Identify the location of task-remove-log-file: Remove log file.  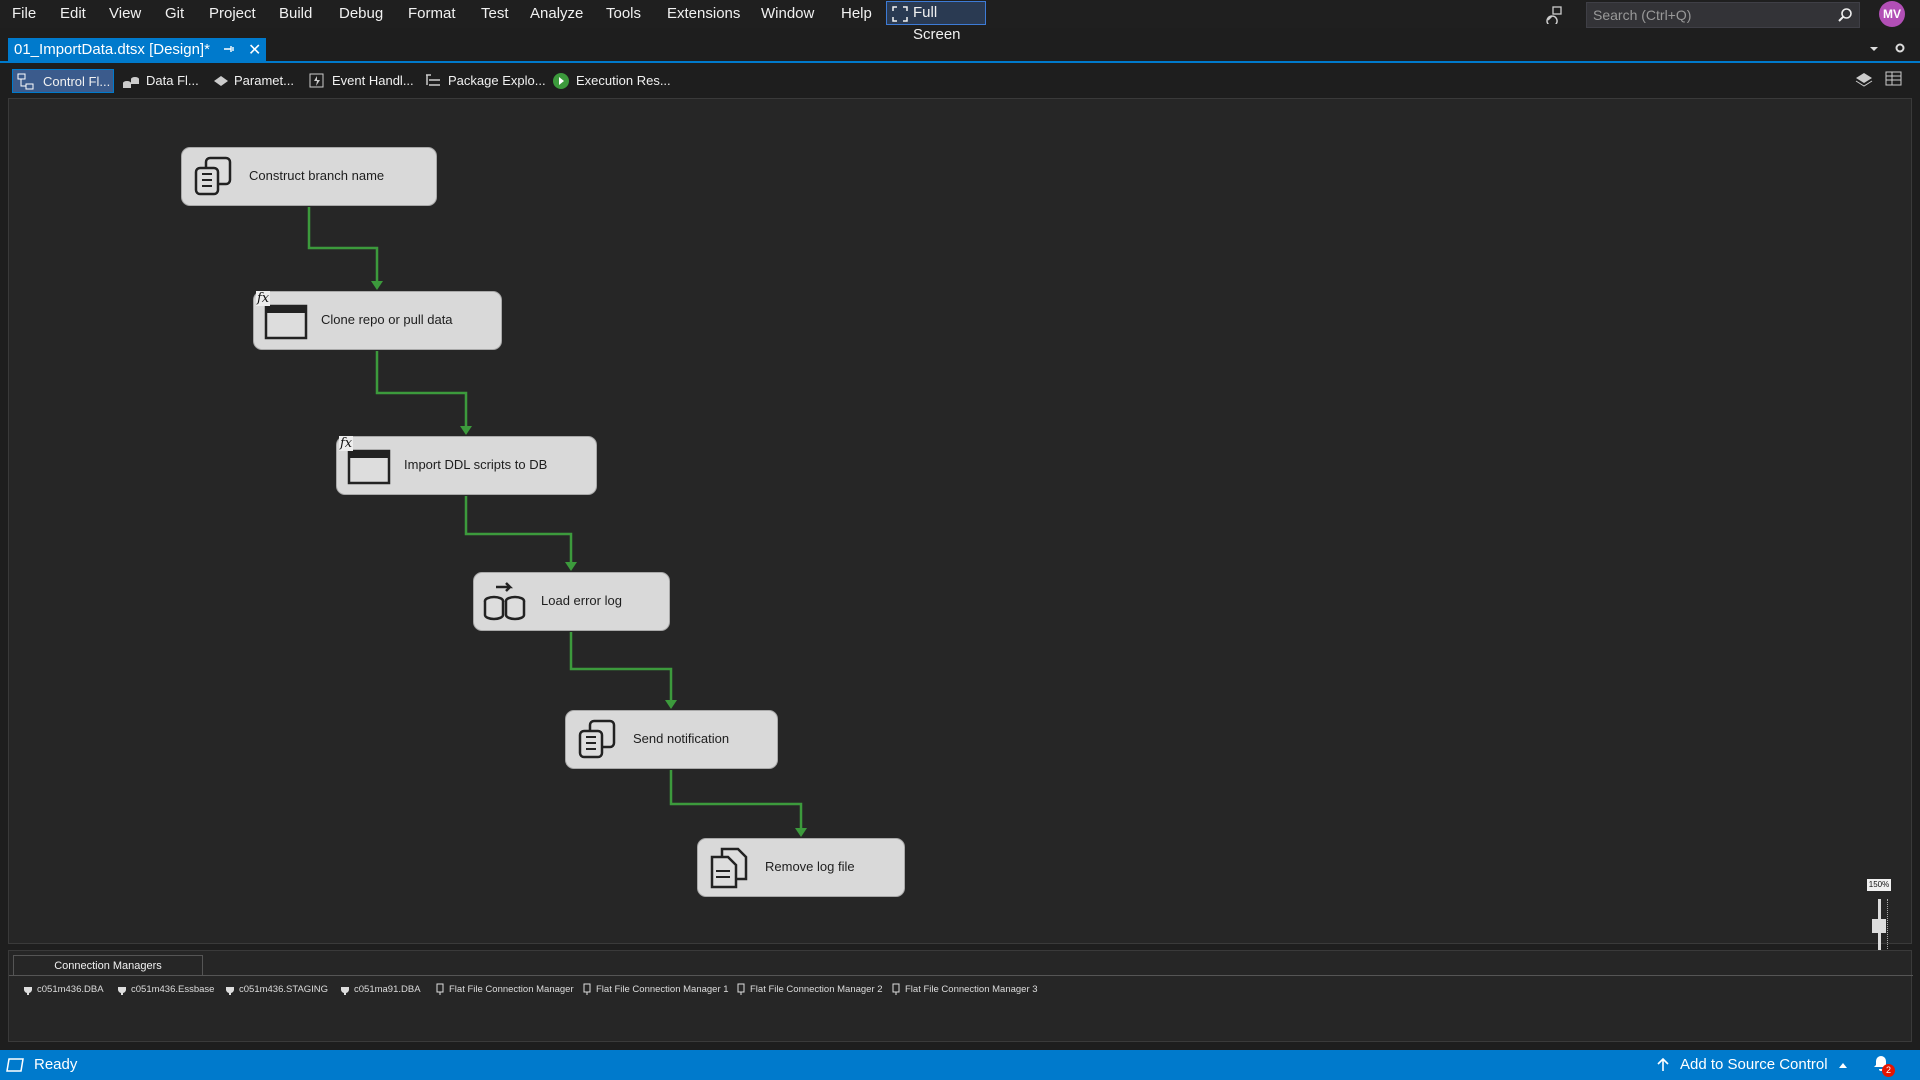
(801, 867).